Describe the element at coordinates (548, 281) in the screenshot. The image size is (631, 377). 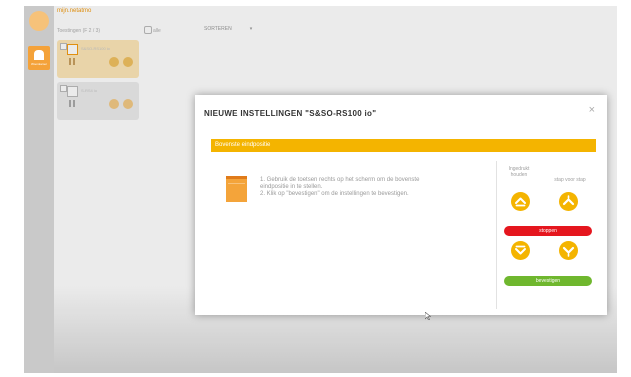
I see `confirm-button: bevestigen` at that location.